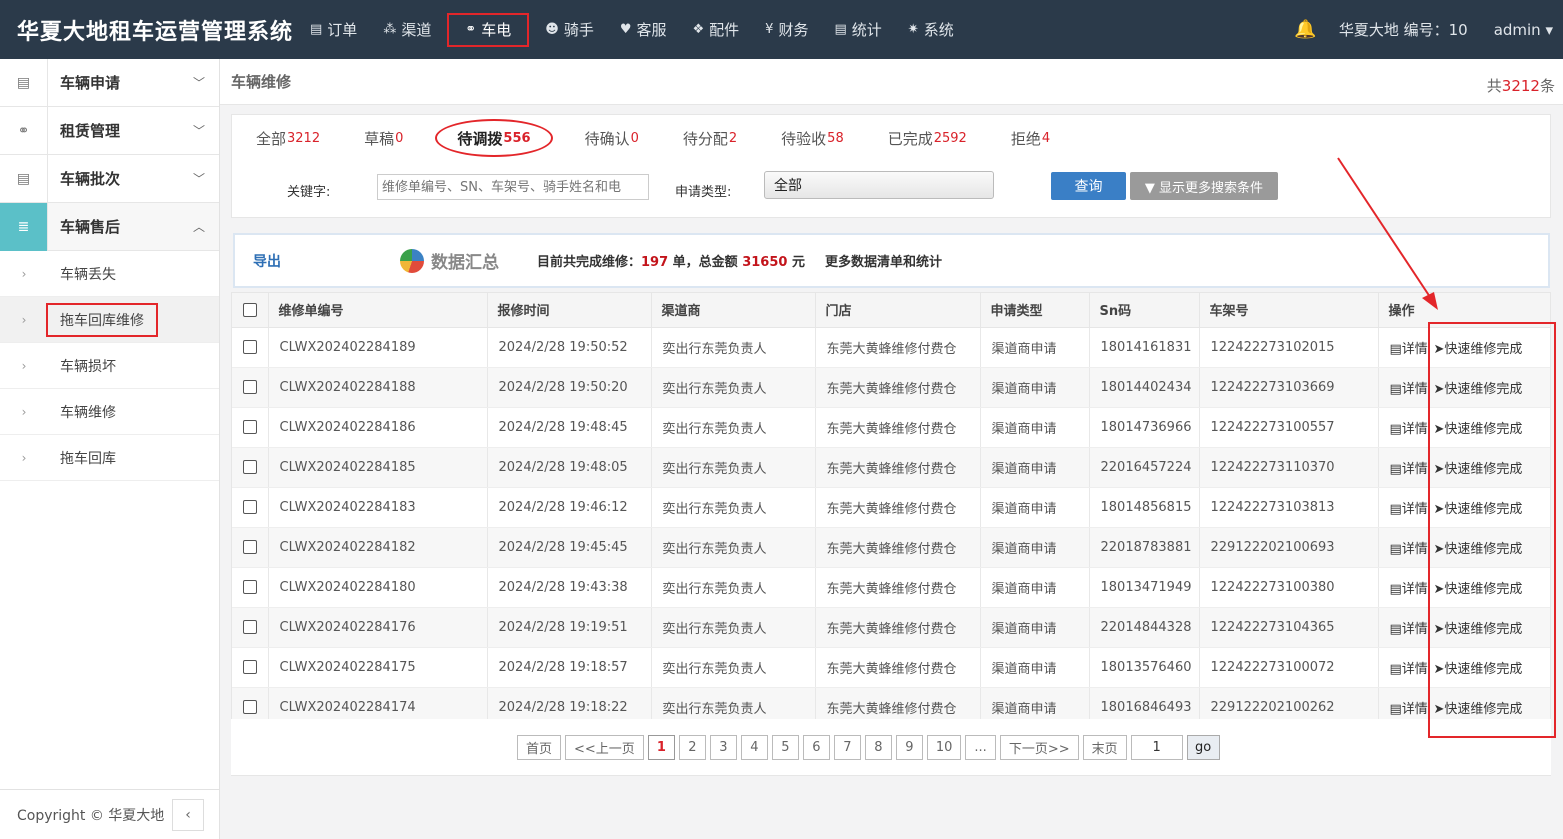 The width and height of the screenshot is (1563, 839). What do you see at coordinates (326, 261) in the screenshot?
I see `export-link: 导出` at bounding box center [326, 261].